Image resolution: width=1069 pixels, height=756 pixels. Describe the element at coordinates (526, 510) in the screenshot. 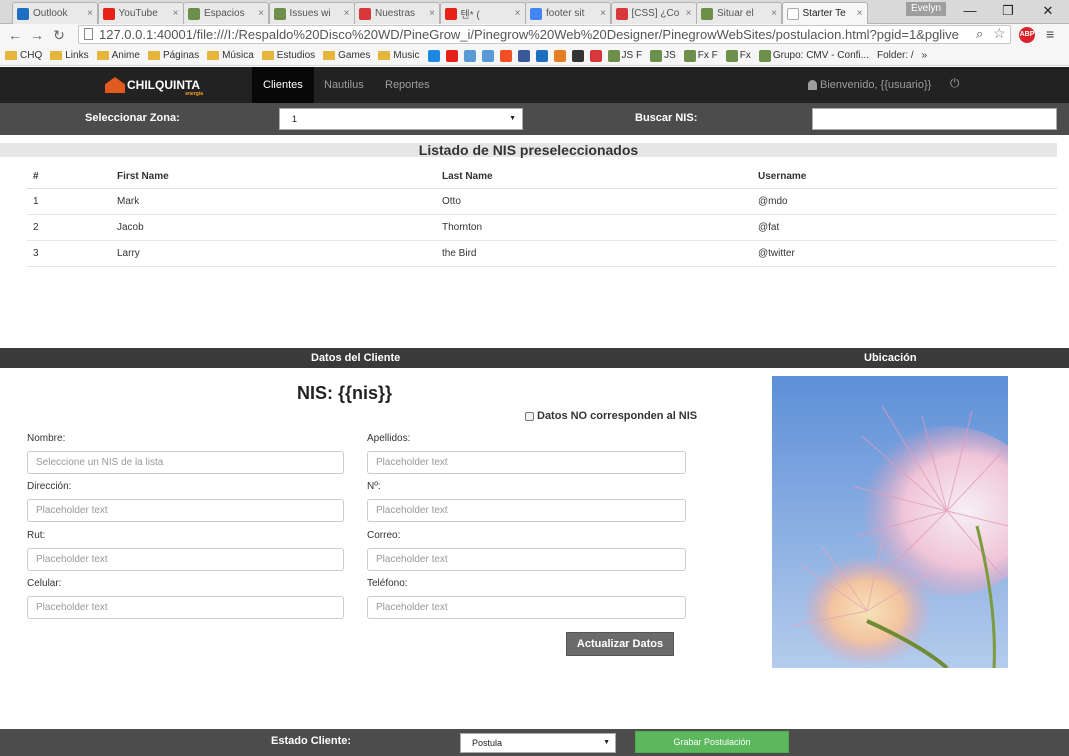

I see `numero-field: Placeholder text` at that location.